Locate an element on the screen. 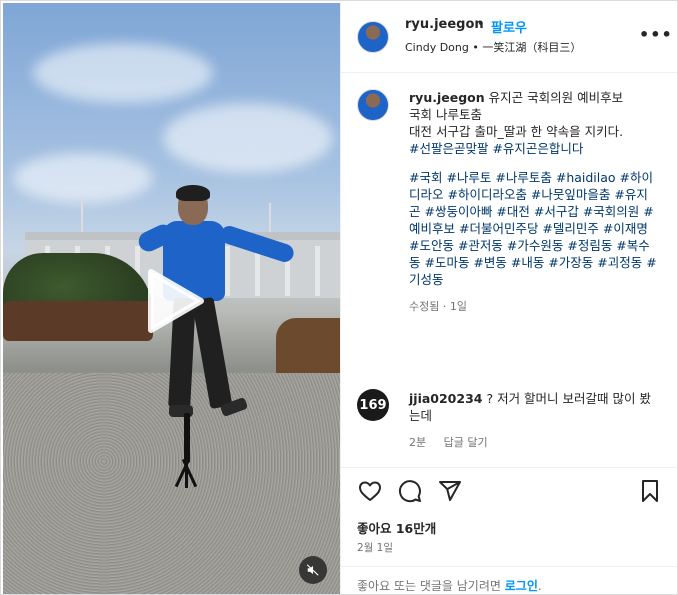 This screenshot has width=678, height=595. caption-edited-time: 수정됨 · 1일 is located at coordinates (438, 306).